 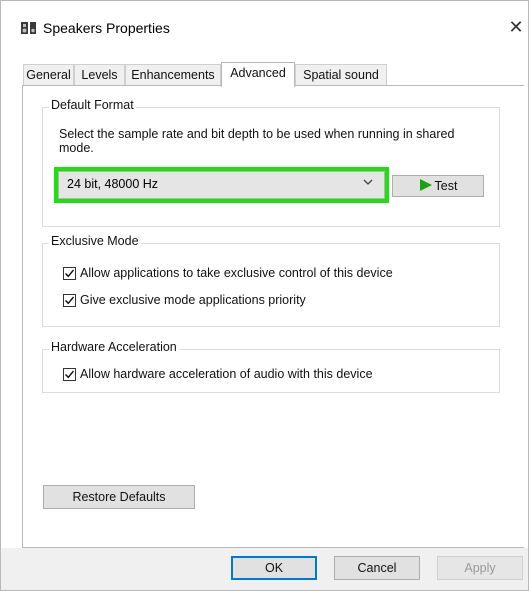 What do you see at coordinates (274, 568) in the screenshot?
I see `ok-button: OK` at bounding box center [274, 568].